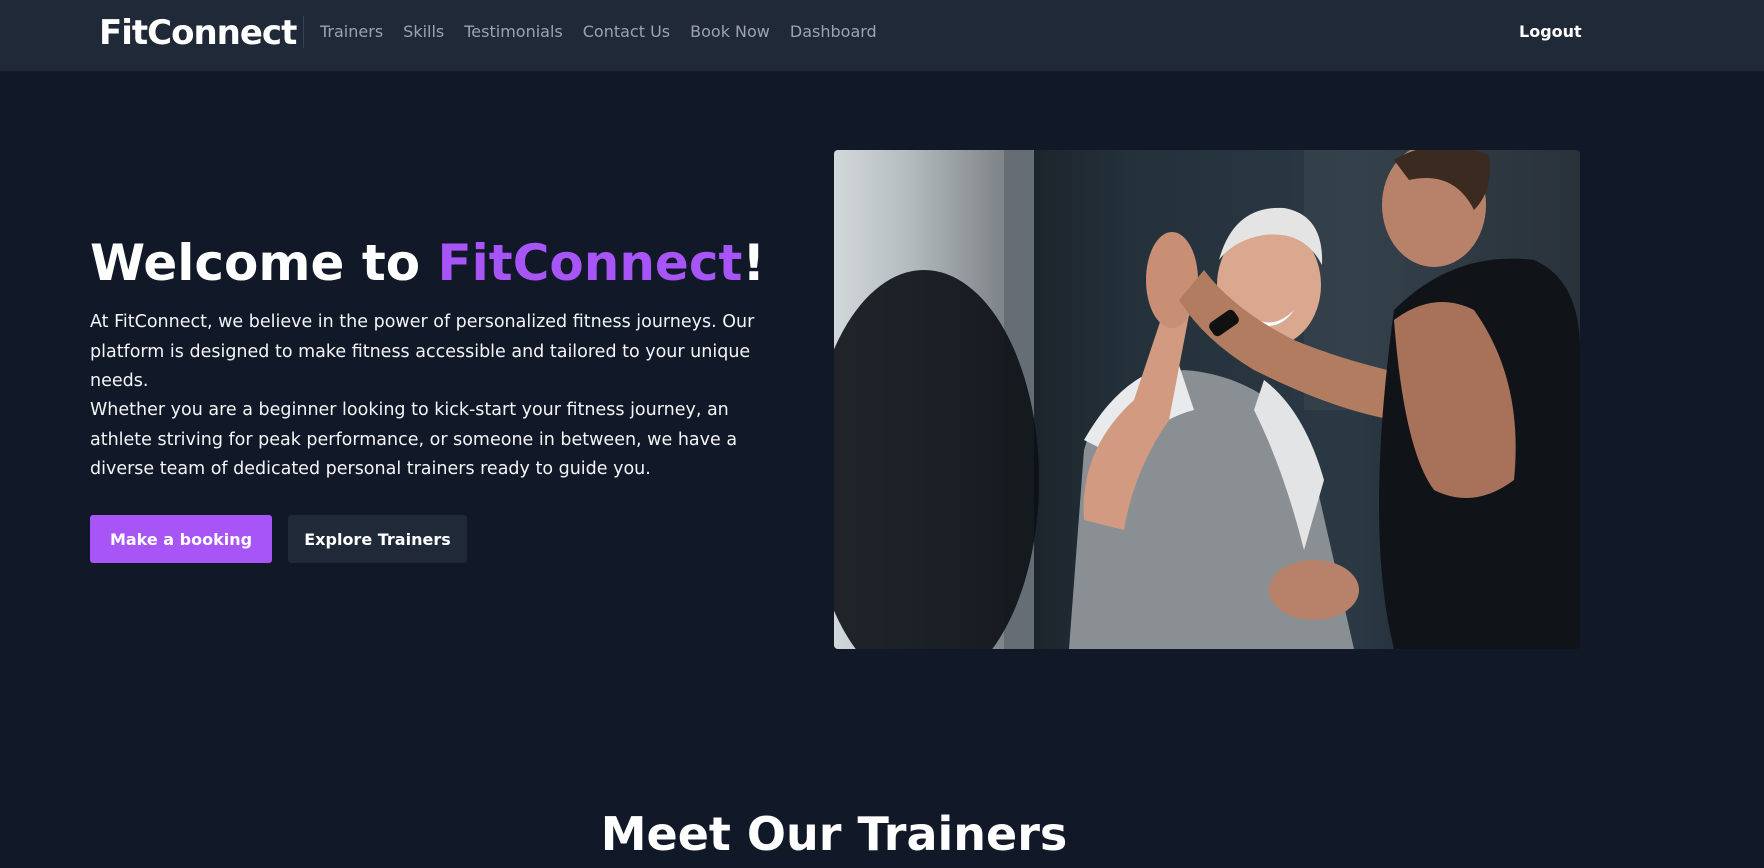 The width and height of the screenshot is (1764, 868). What do you see at coordinates (423, 32) in the screenshot?
I see `nav-link-skills: Skills` at bounding box center [423, 32].